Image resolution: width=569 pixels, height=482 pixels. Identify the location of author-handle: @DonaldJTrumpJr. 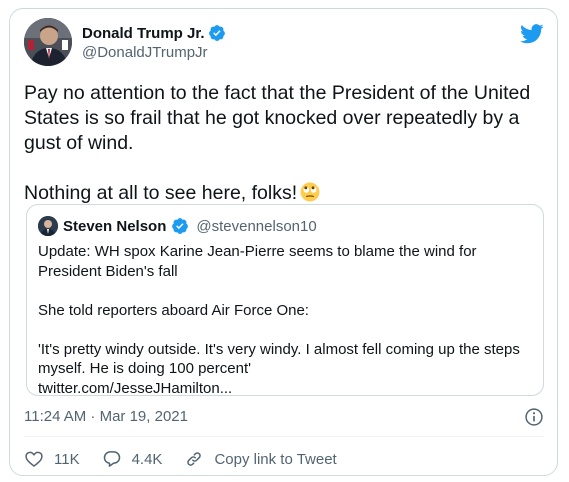
(154, 52).